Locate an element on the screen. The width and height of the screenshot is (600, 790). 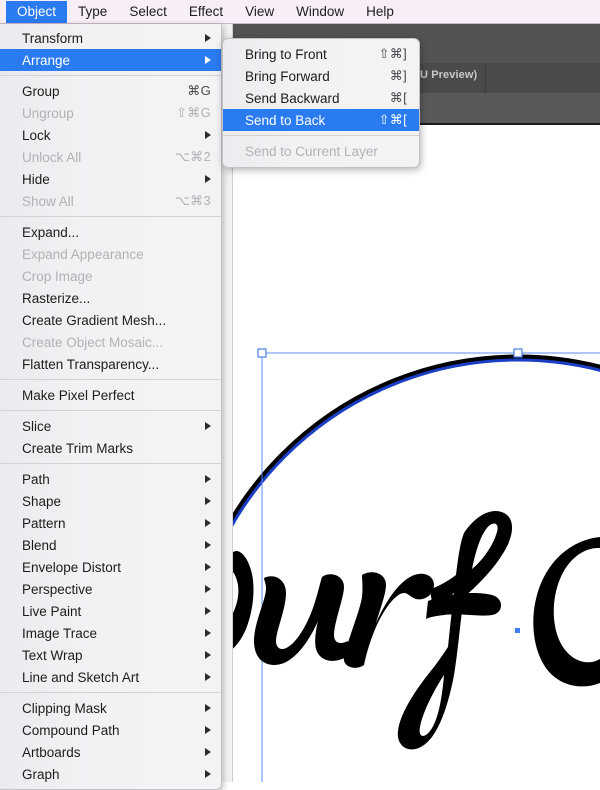
menu-item-path: Path is located at coordinates (110, 479).